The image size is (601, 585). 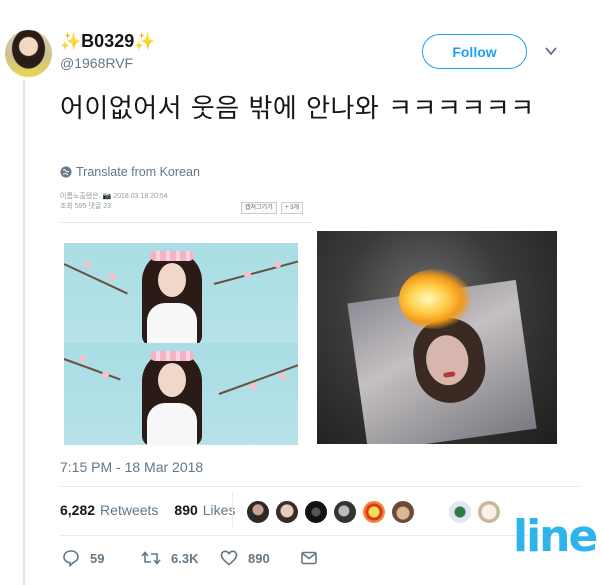 What do you see at coordinates (292, 208) in the screenshot?
I see `snippet-button: + 3개` at bounding box center [292, 208].